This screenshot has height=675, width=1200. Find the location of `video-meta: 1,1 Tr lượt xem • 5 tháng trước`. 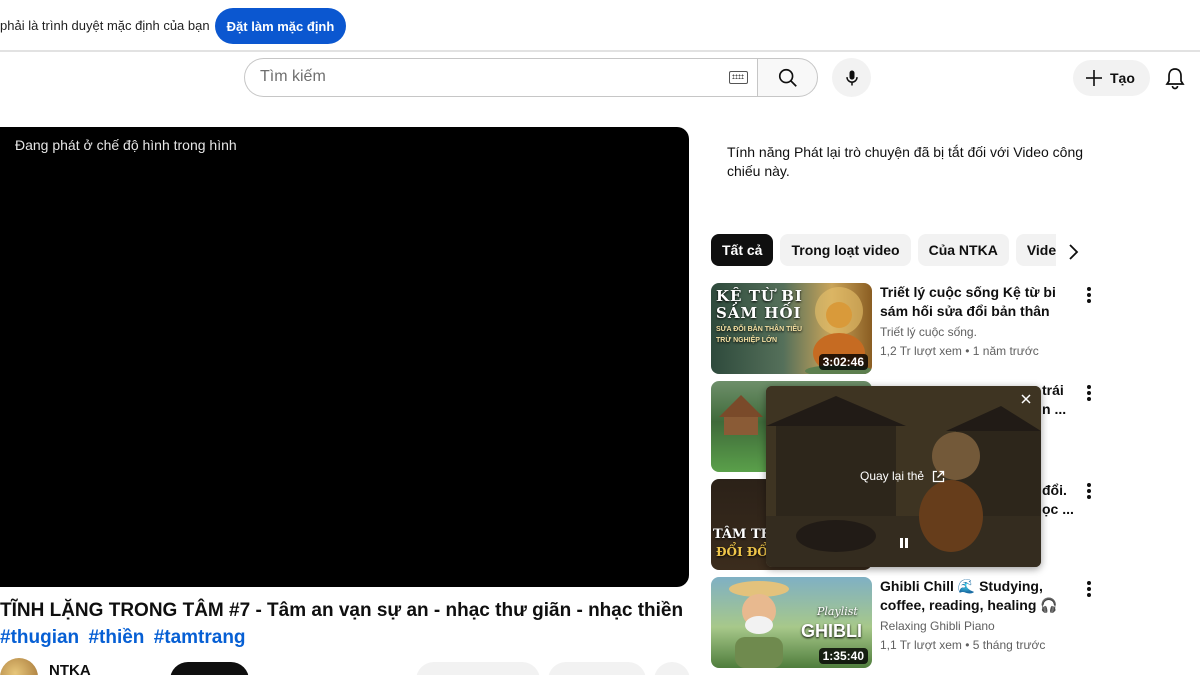

video-meta: 1,1 Tr lượt xem • 5 tháng trước is located at coordinates (963, 645).